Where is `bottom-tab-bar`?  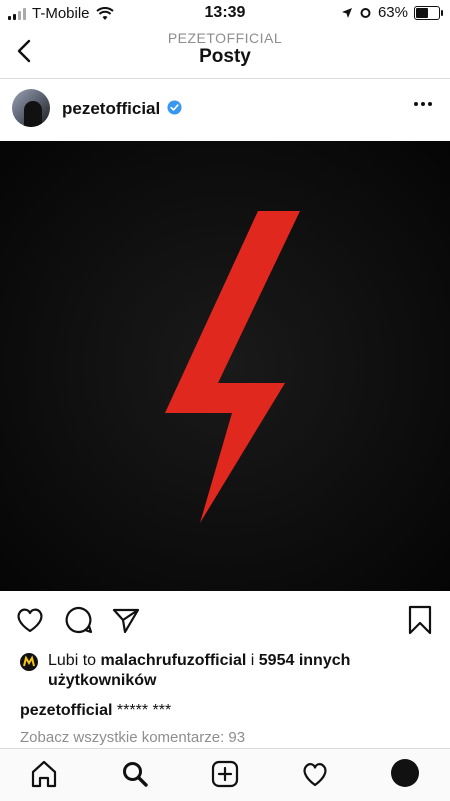
bottom-tab-bar is located at coordinates (225, 774).